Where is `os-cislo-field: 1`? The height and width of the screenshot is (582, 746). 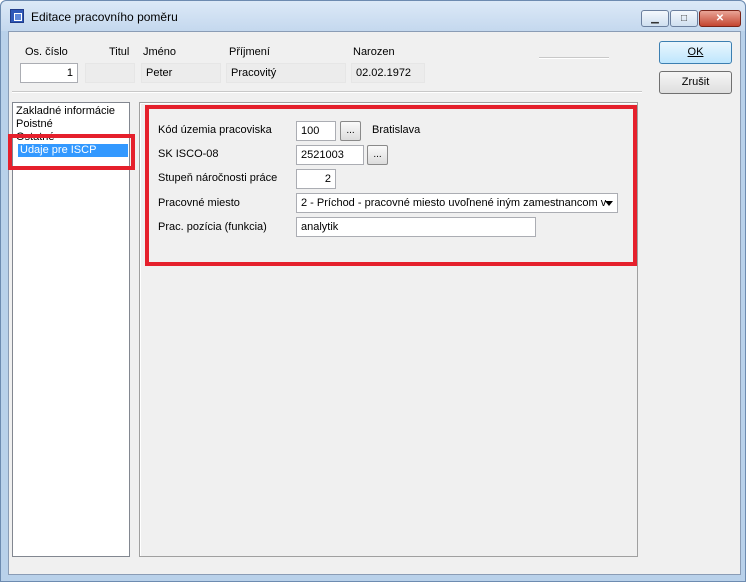 os-cislo-field: 1 is located at coordinates (49, 73).